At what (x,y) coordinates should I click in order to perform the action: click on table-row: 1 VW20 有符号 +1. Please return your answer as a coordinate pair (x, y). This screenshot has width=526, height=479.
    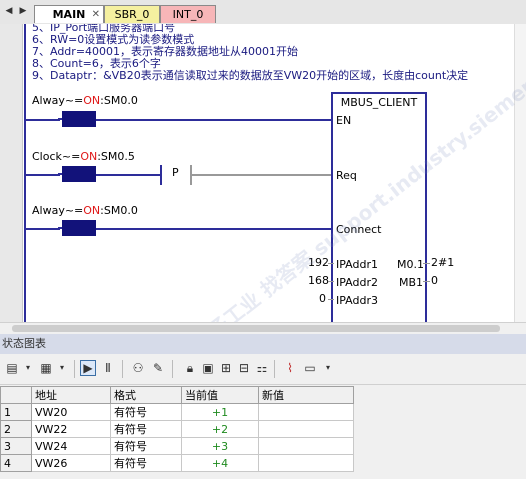
    Looking at the image, I should click on (177, 412).